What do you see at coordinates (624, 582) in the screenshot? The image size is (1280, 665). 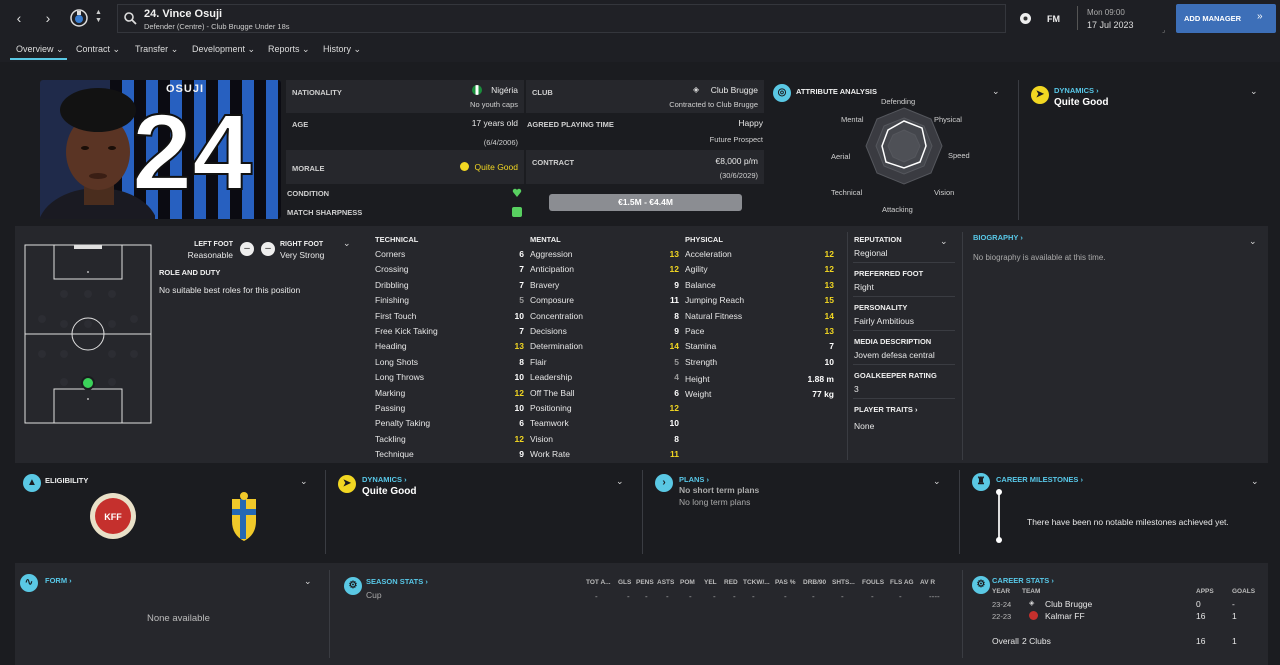 I see `season-stats-column-header: GLS` at bounding box center [624, 582].